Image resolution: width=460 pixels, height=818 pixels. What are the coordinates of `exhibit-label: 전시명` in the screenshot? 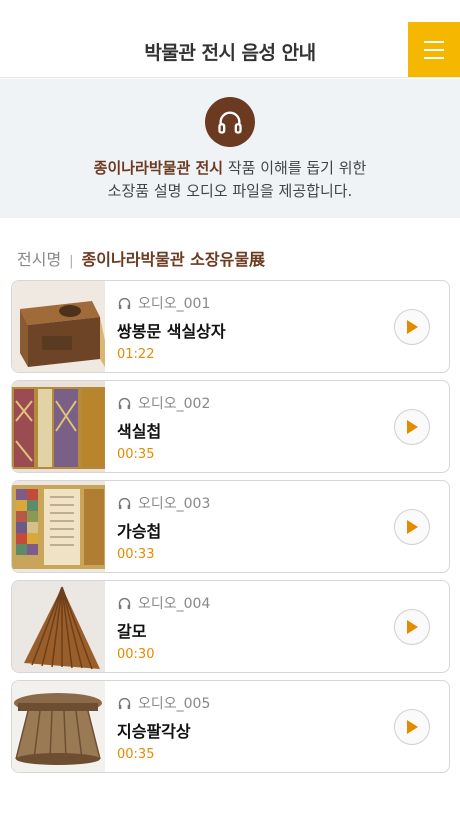 It's located at (39, 259).